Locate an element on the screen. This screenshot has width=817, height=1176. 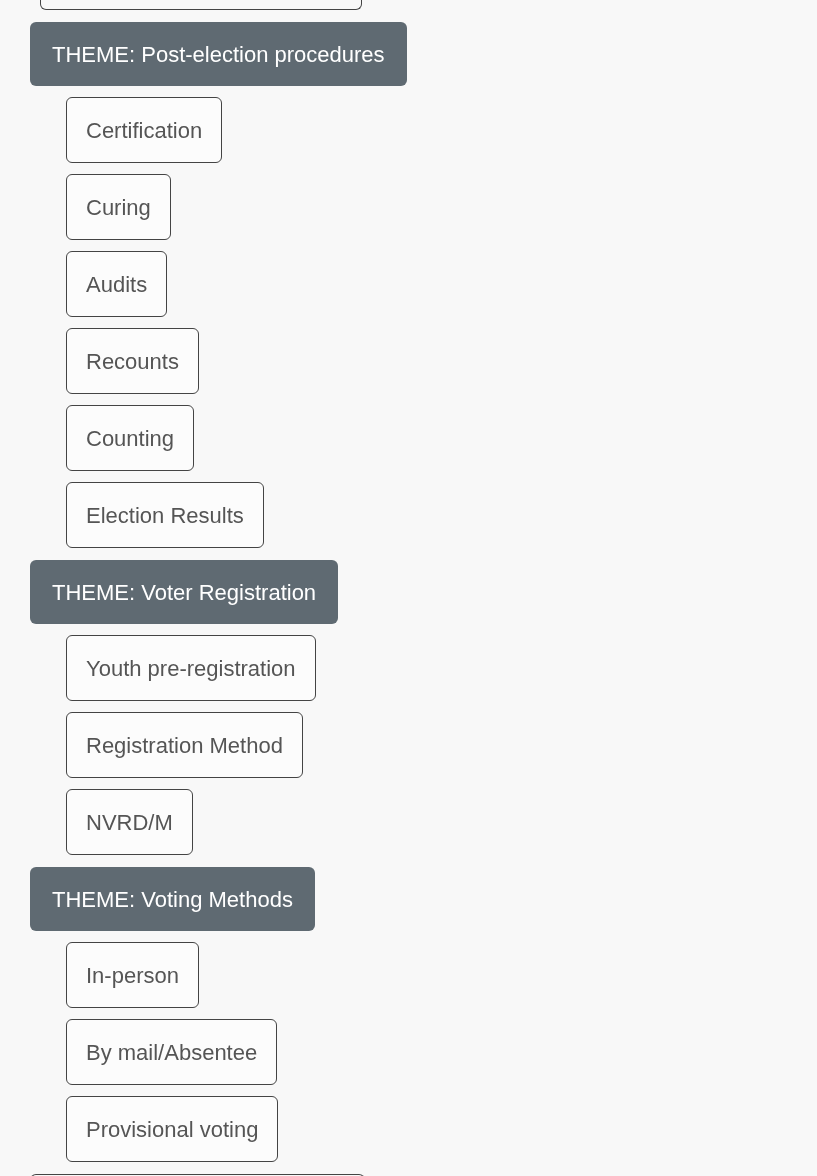
topic-chip: Recounts is located at coordinates (132, 361).